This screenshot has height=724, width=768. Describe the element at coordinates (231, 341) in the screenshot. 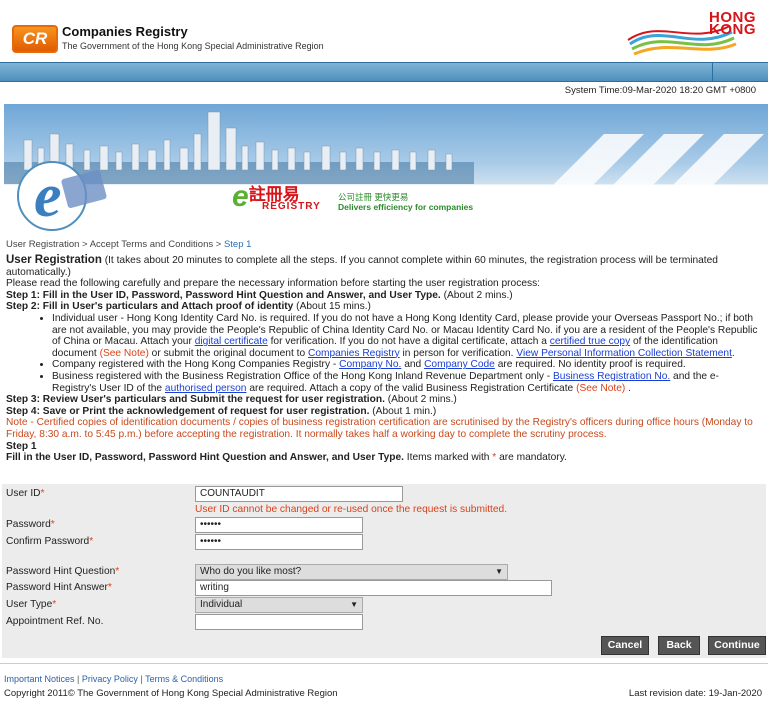

I see `digital-certificate-link: digital certificate` at that location.